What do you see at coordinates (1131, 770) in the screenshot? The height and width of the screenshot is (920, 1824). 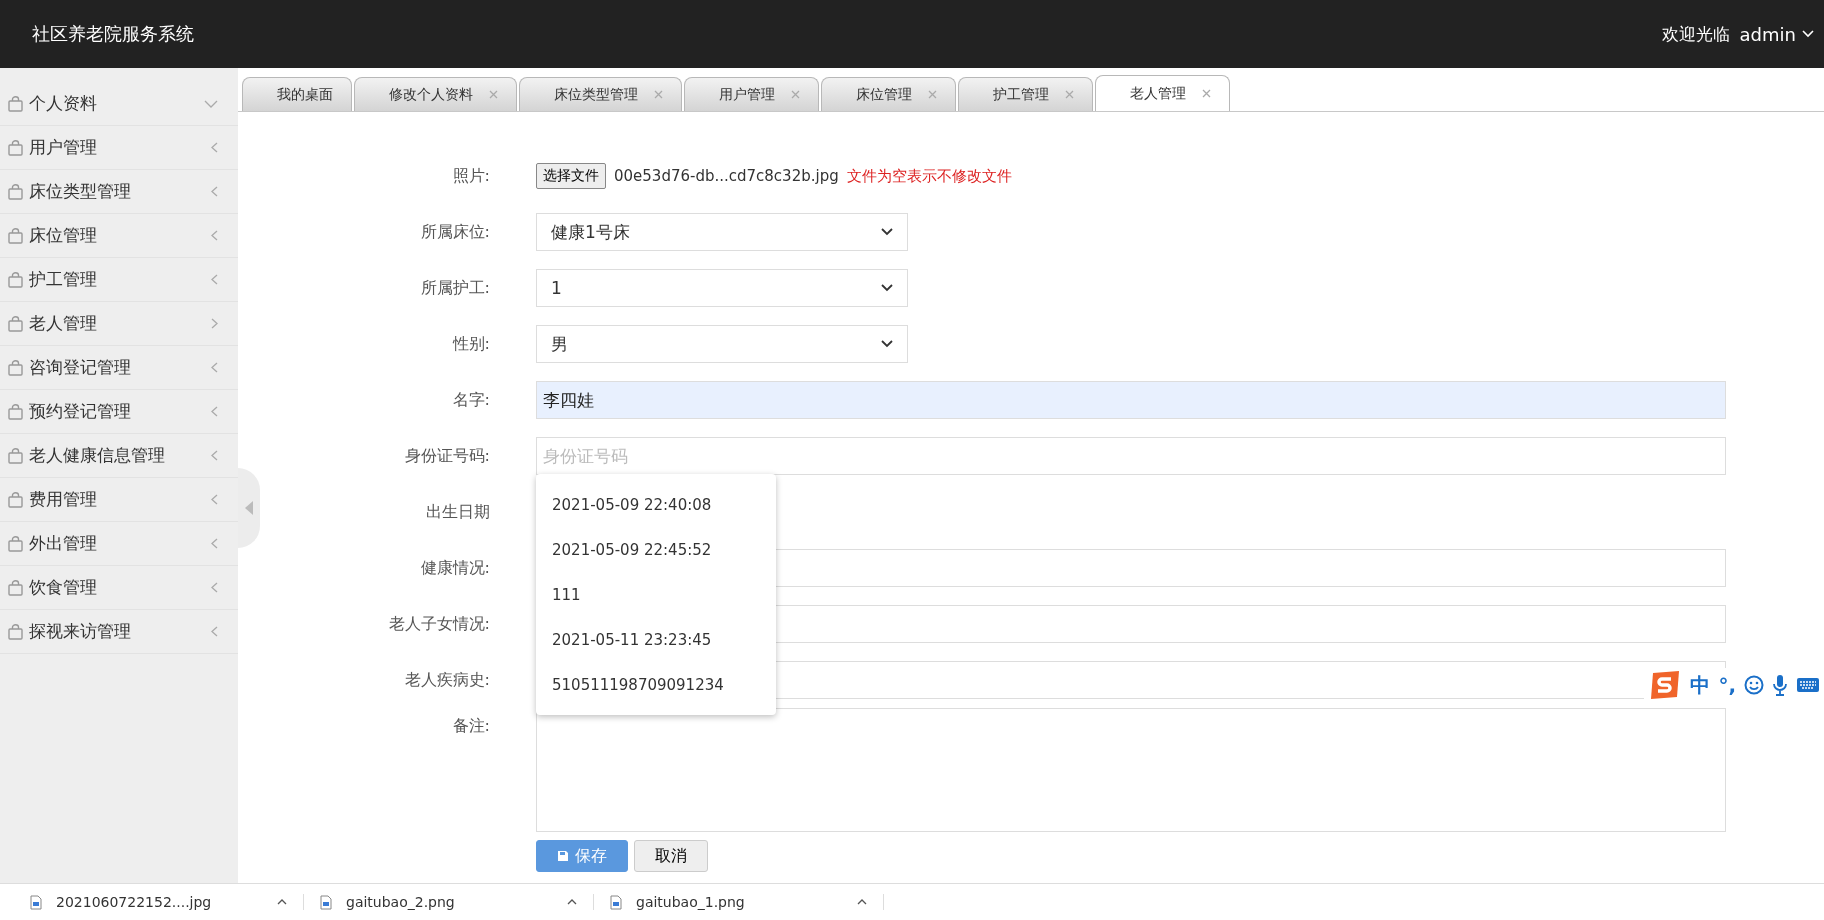 I see `remarks-field` at bounding box center [1131, 770].